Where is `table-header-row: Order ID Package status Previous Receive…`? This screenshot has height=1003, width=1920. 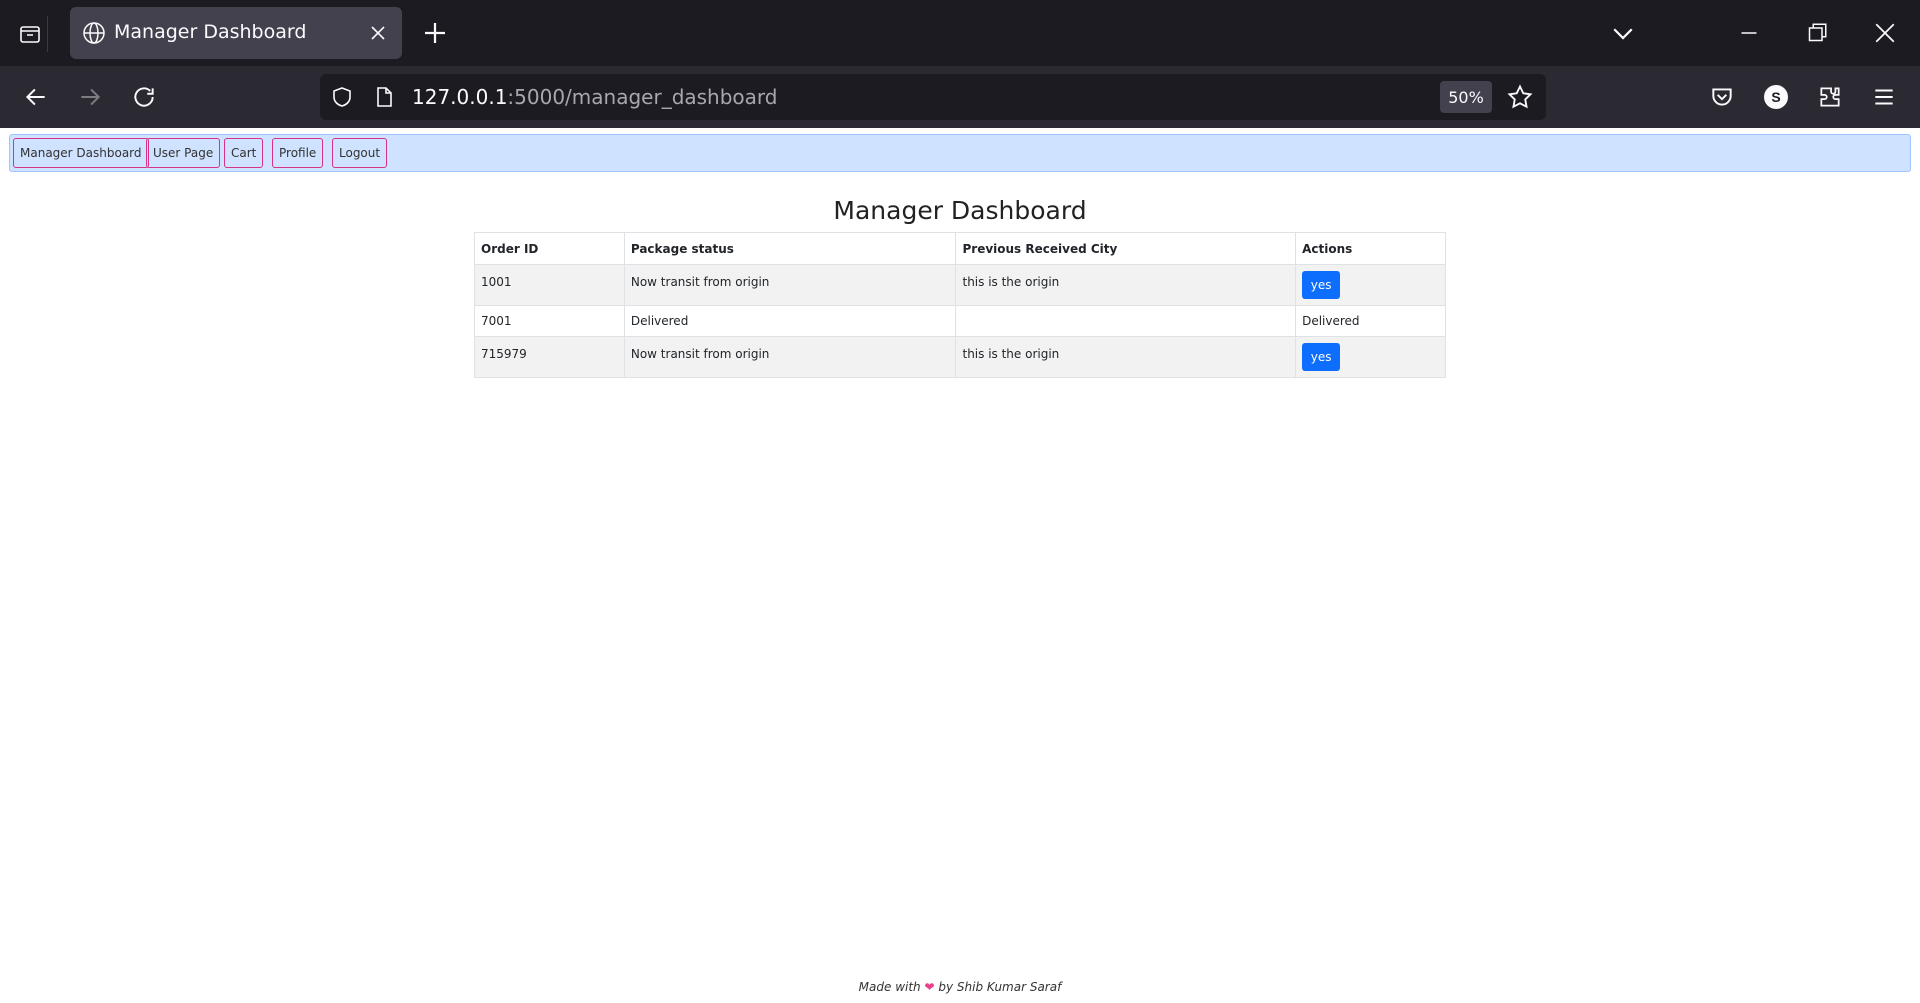
table-header-row: Order ID Package status Previous Receive… is located at coordinates (960, 248).